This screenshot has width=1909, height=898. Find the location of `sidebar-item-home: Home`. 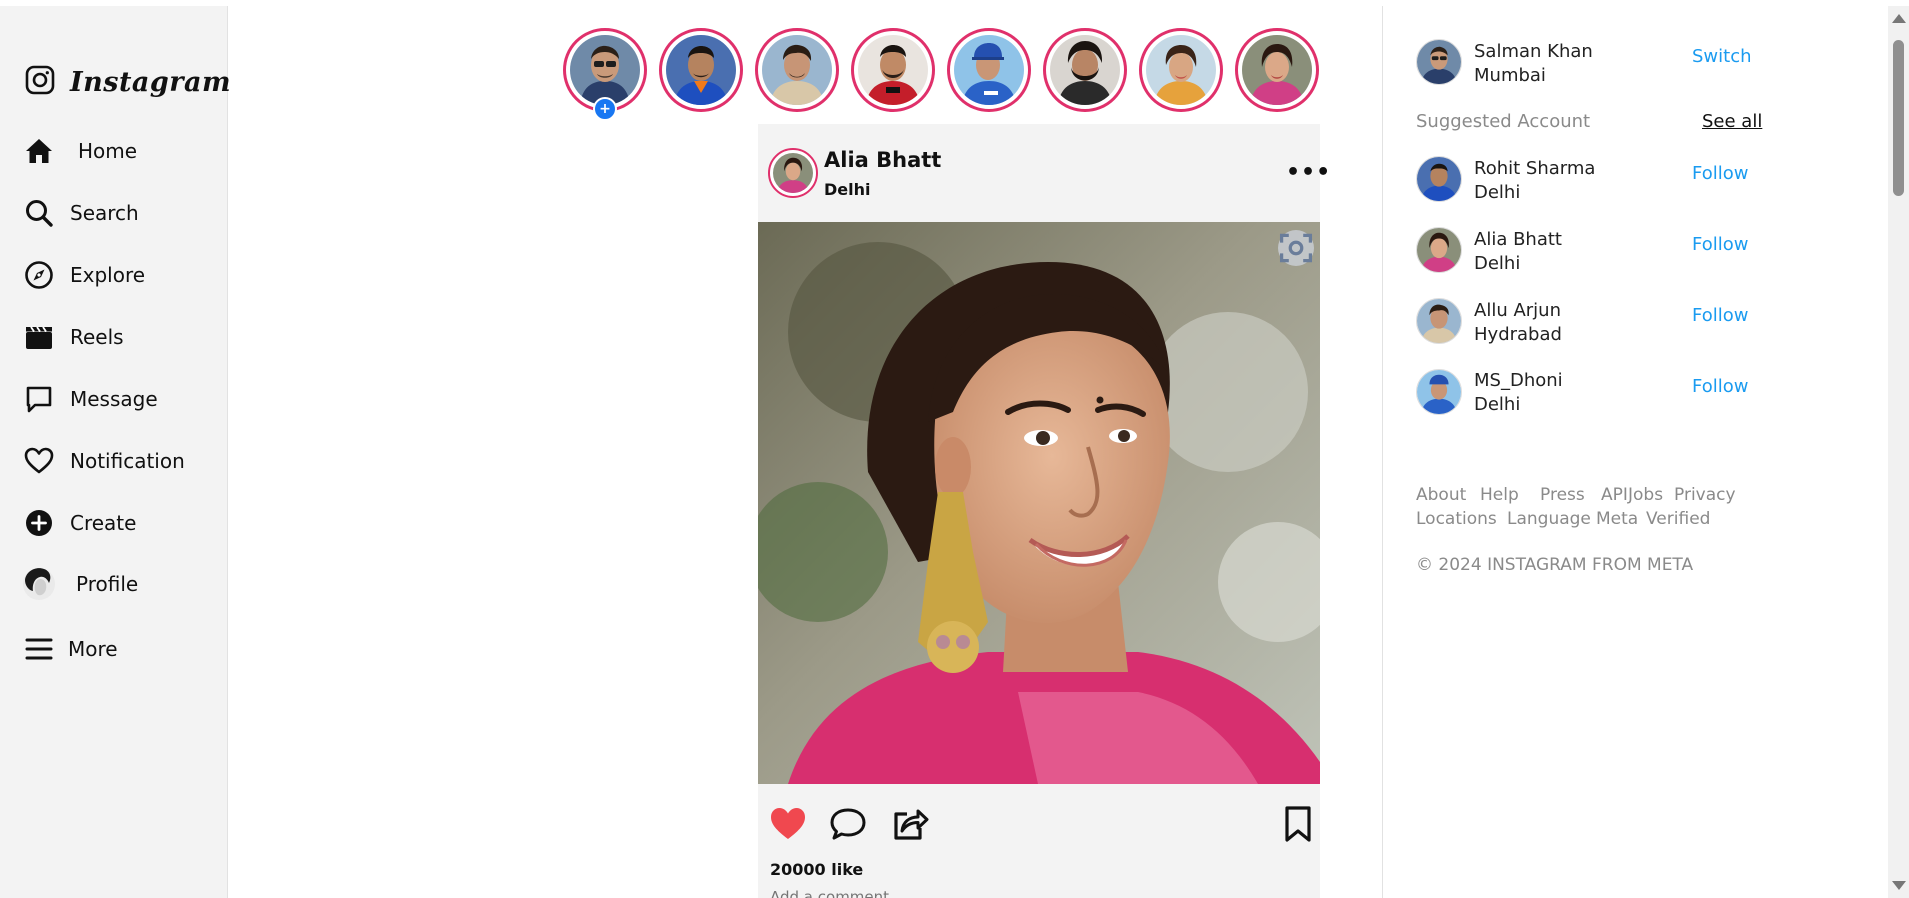

sidebar-item-home: Home is located at coordinates (79, 151).